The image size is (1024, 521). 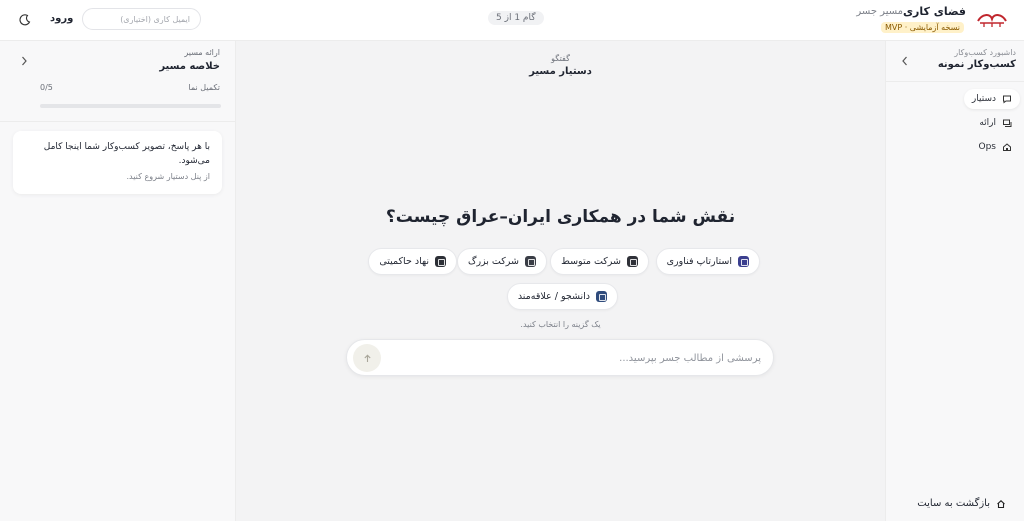 What do you see at coordinates (1007, 123) in the screenshot?
I see `presentation-icon` at bounding box center [1007, 123].